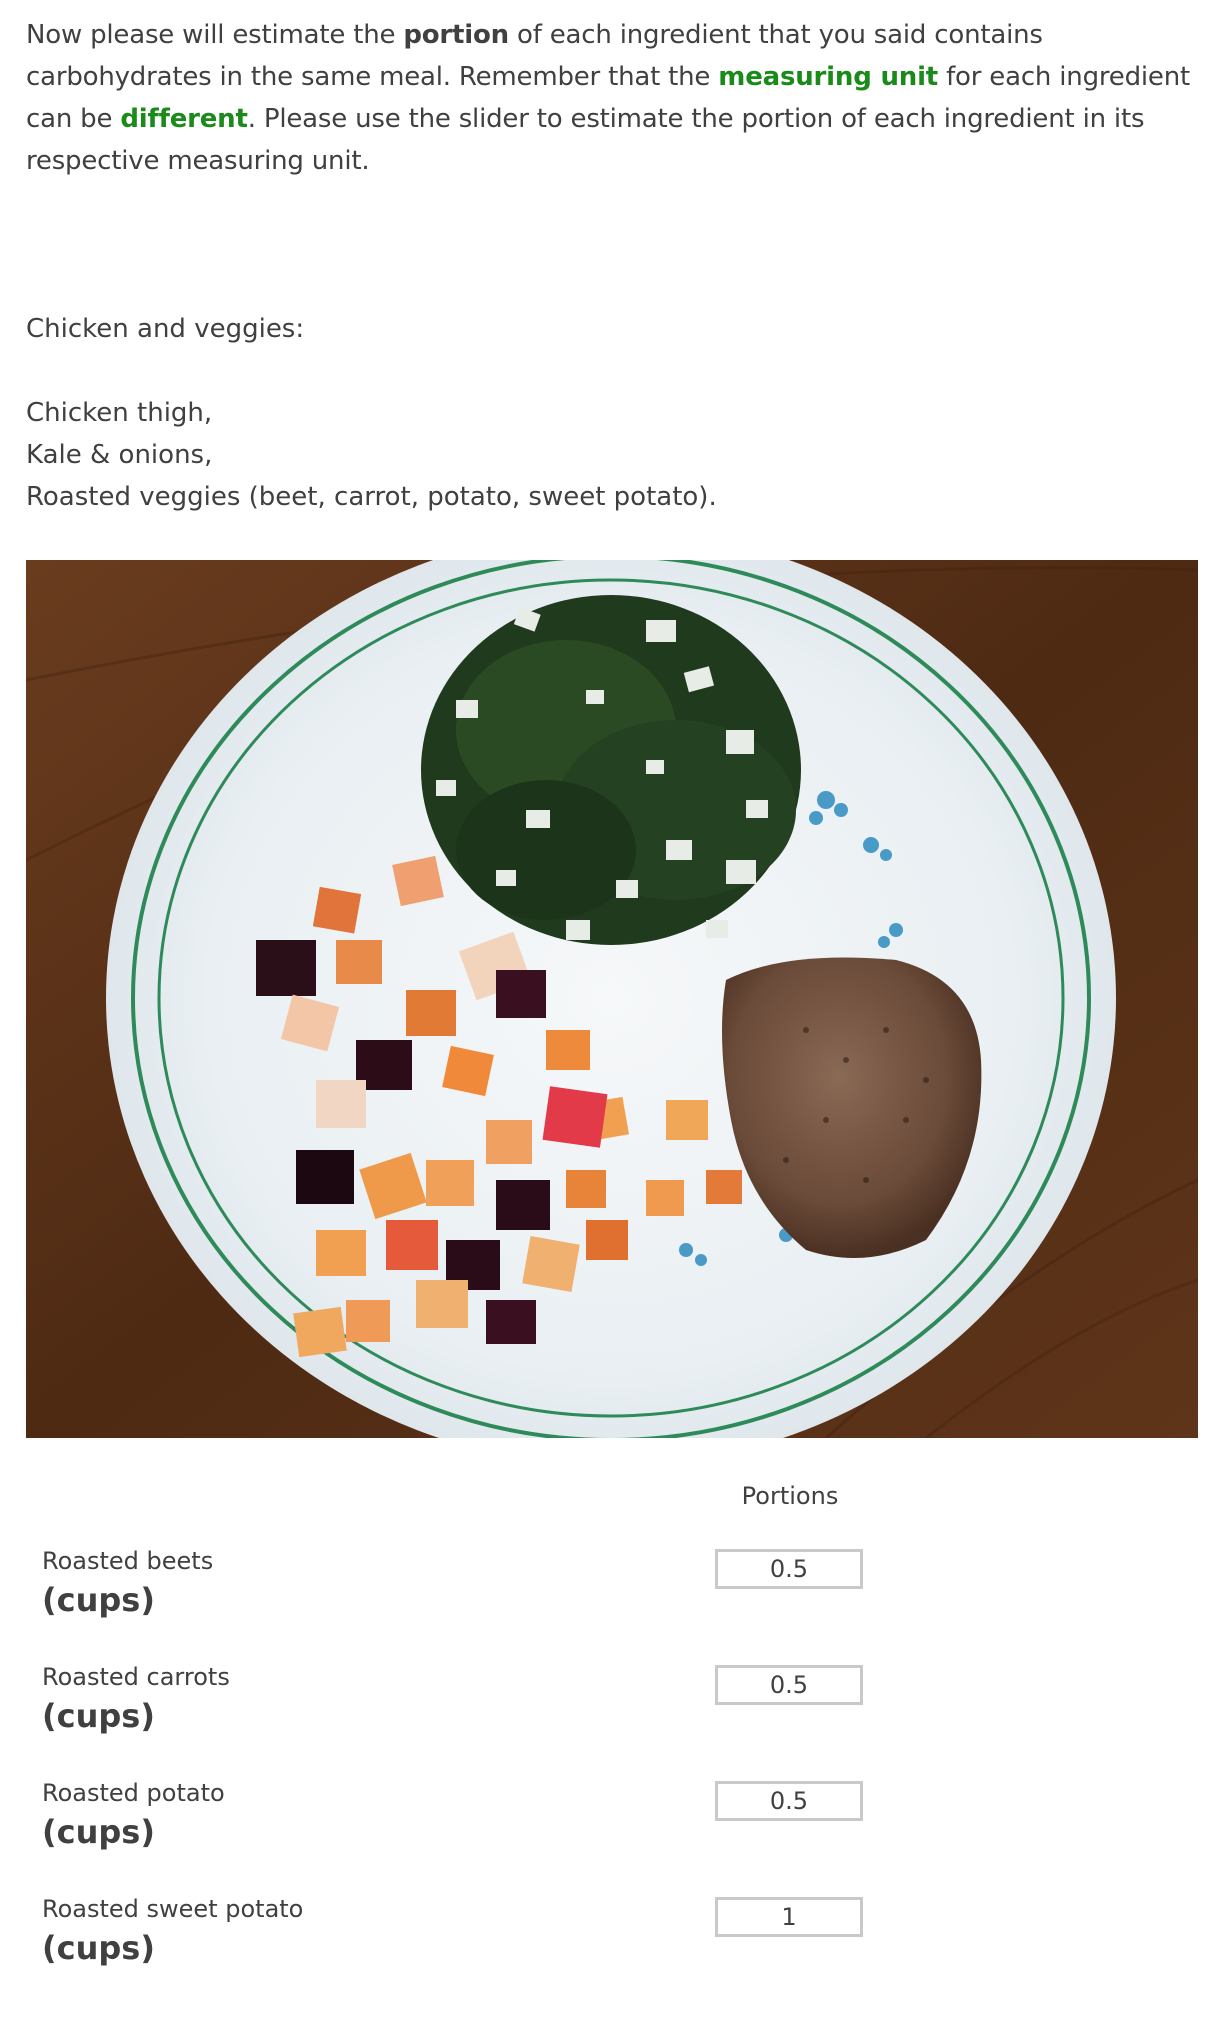 The height and width of the screenshot is (2022, 1220). What do you see at coordinates (173, 1909) in the screenshot?
I see `ingredient-name: Roasted sweet potato` at bounding box center [173, 1909].